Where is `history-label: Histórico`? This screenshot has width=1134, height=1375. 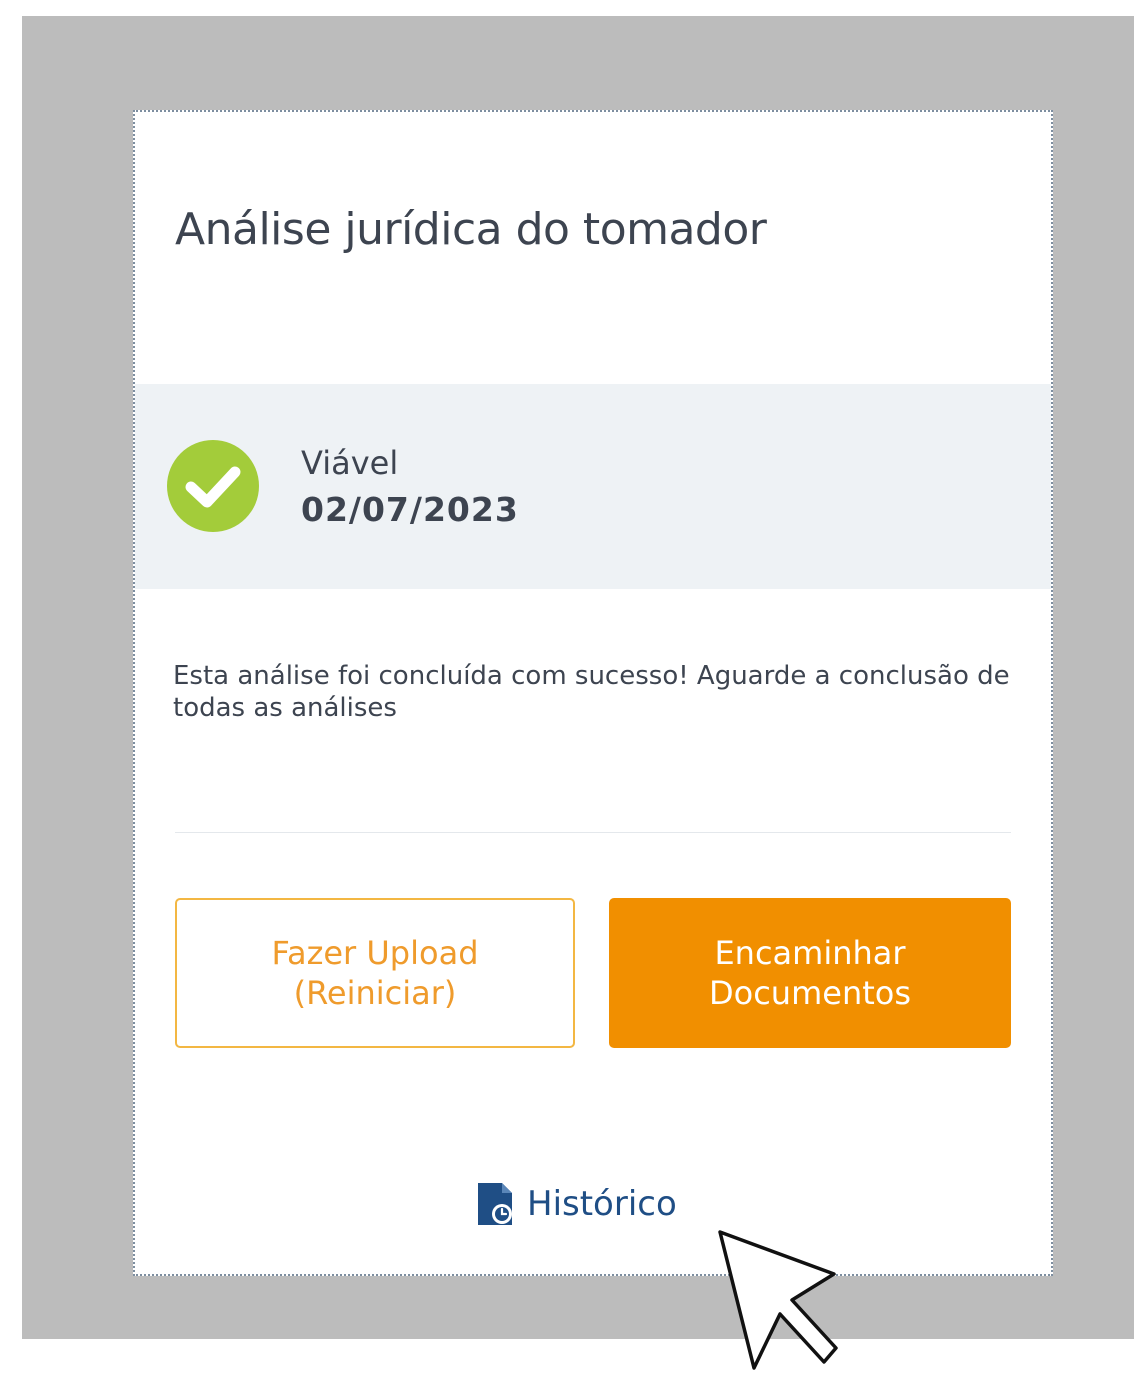
history-label: Histórico is located at coordinates (602, 1204).